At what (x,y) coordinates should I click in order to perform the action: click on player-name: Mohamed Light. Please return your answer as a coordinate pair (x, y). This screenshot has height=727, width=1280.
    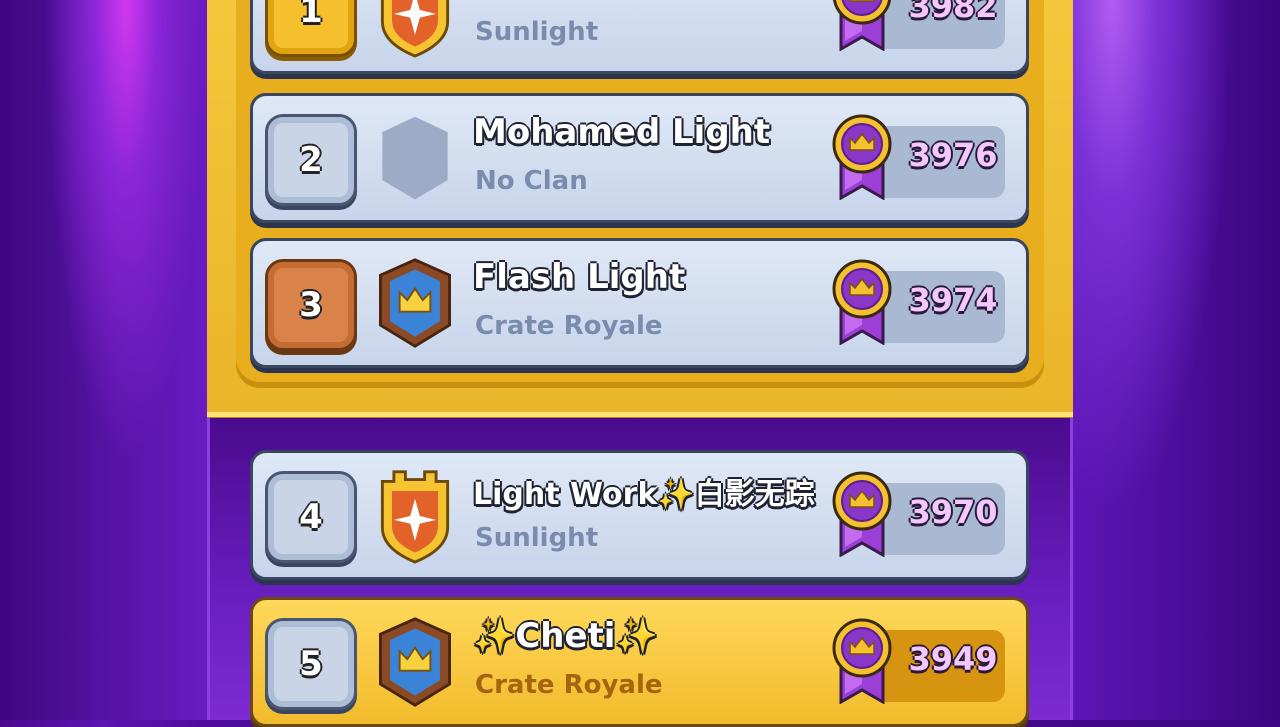
    Looking at the image, I should click on (622, 132).